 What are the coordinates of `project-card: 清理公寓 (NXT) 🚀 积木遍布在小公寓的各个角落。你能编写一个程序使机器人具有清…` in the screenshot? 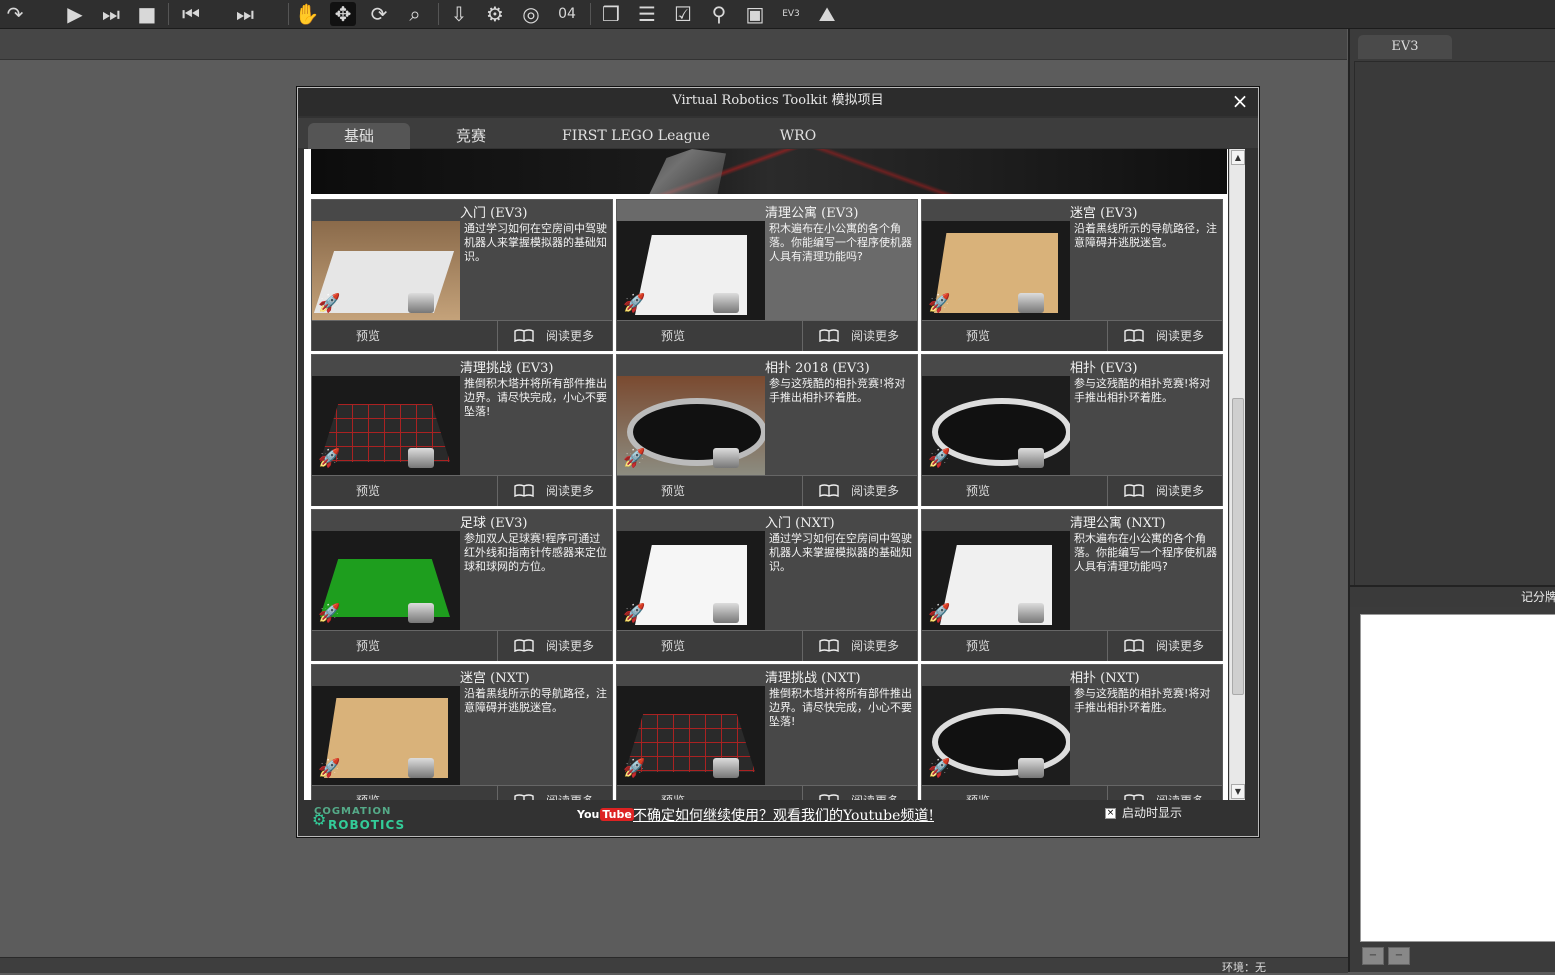 It's located at (1072, 585).